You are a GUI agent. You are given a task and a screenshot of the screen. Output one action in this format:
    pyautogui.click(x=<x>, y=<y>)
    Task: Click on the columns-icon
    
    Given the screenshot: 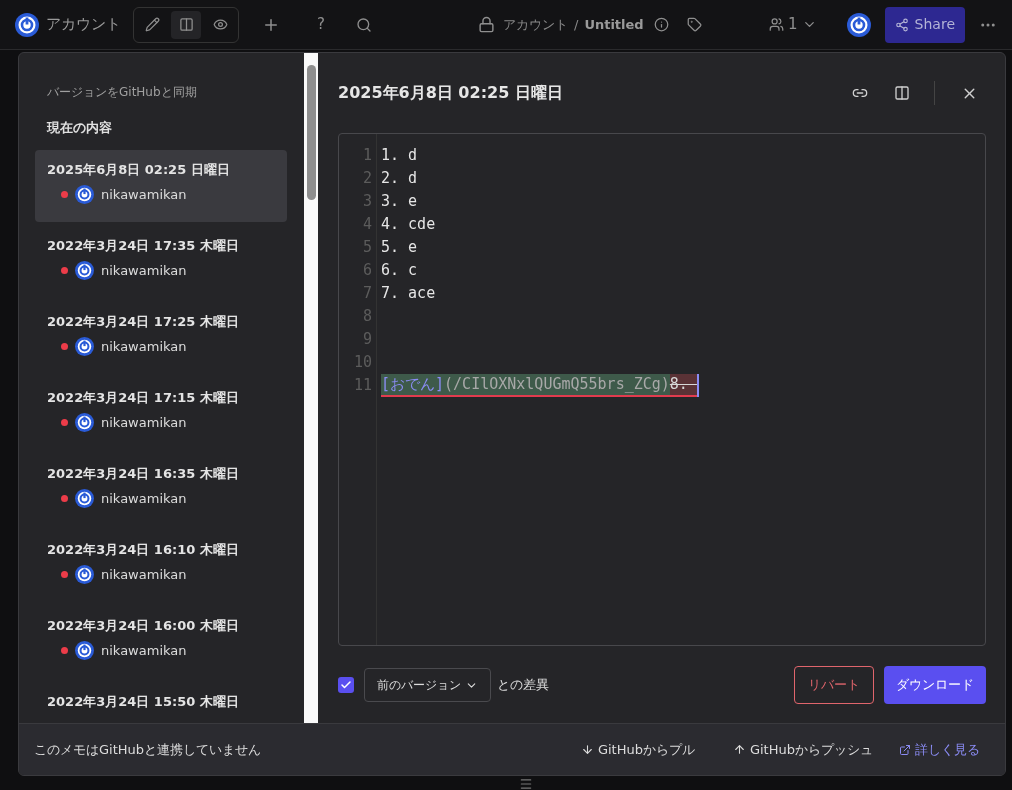 What is the action you would take?
    pyautogui.click(x=186, y=24)
    